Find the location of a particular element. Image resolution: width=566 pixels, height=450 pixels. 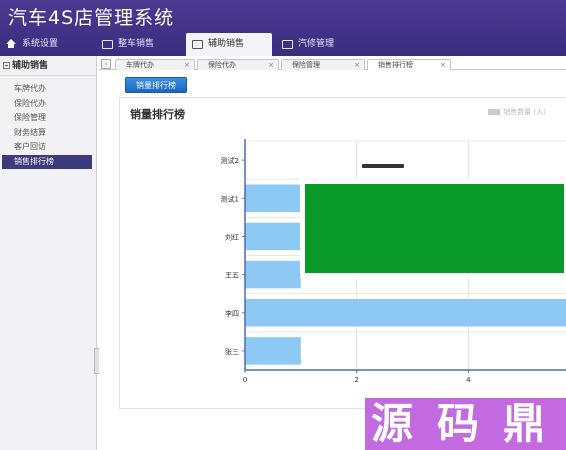

x-tick-label: 4 is located at coordinates (468, 380).